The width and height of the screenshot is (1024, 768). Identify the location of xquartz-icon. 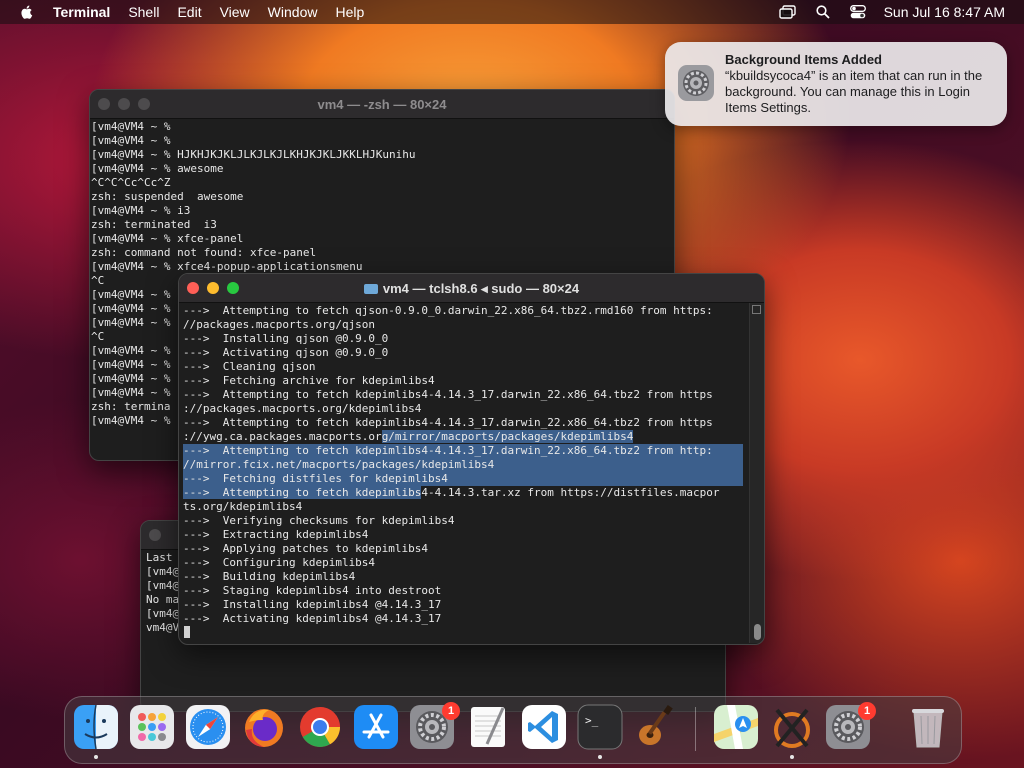
(792, 727).